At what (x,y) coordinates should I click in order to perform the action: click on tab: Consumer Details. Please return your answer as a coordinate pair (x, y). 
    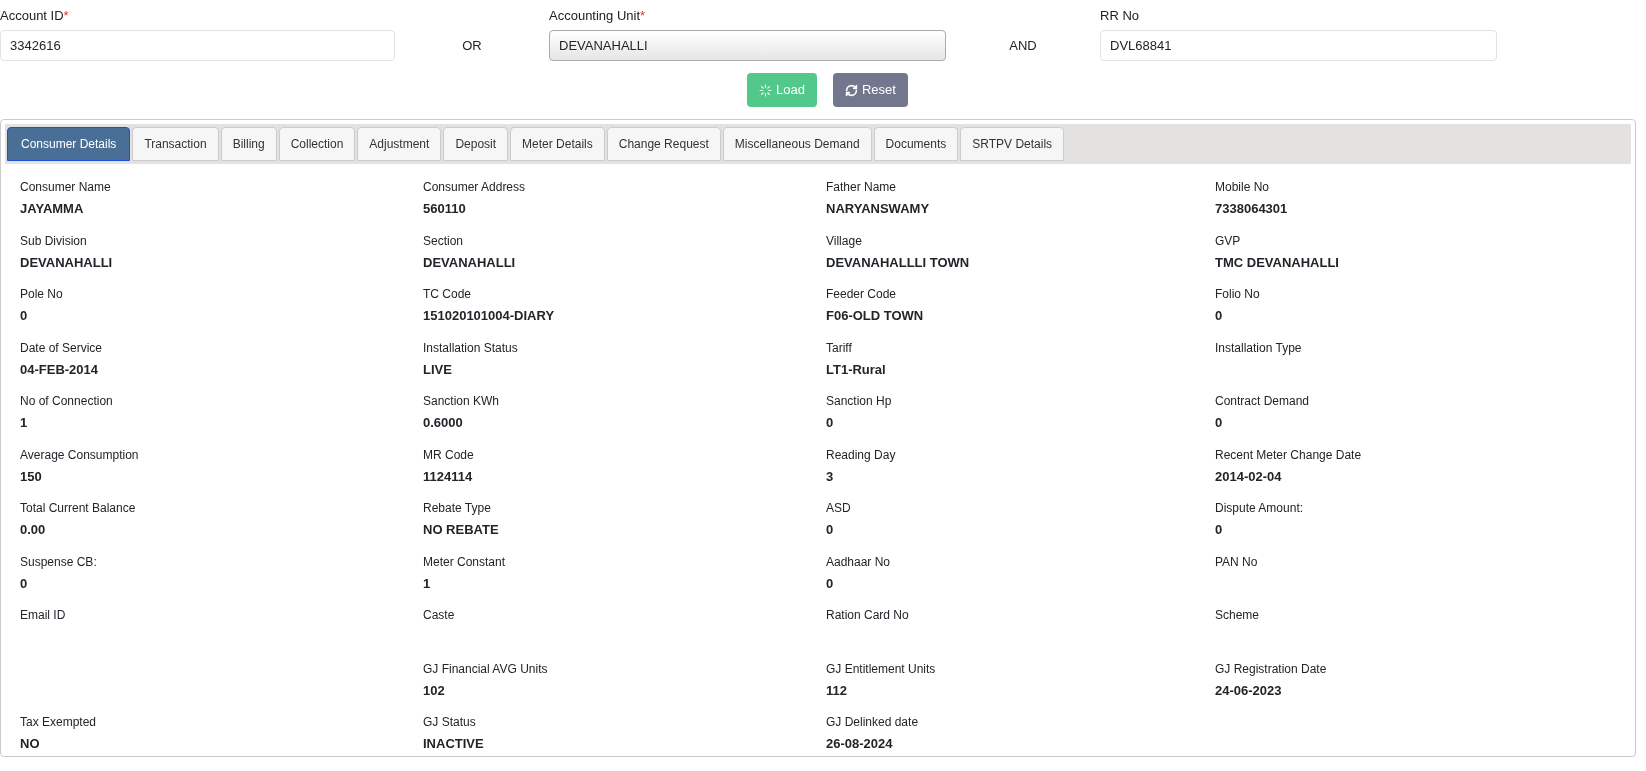
    Looking at the image, I should click on (69, 144).